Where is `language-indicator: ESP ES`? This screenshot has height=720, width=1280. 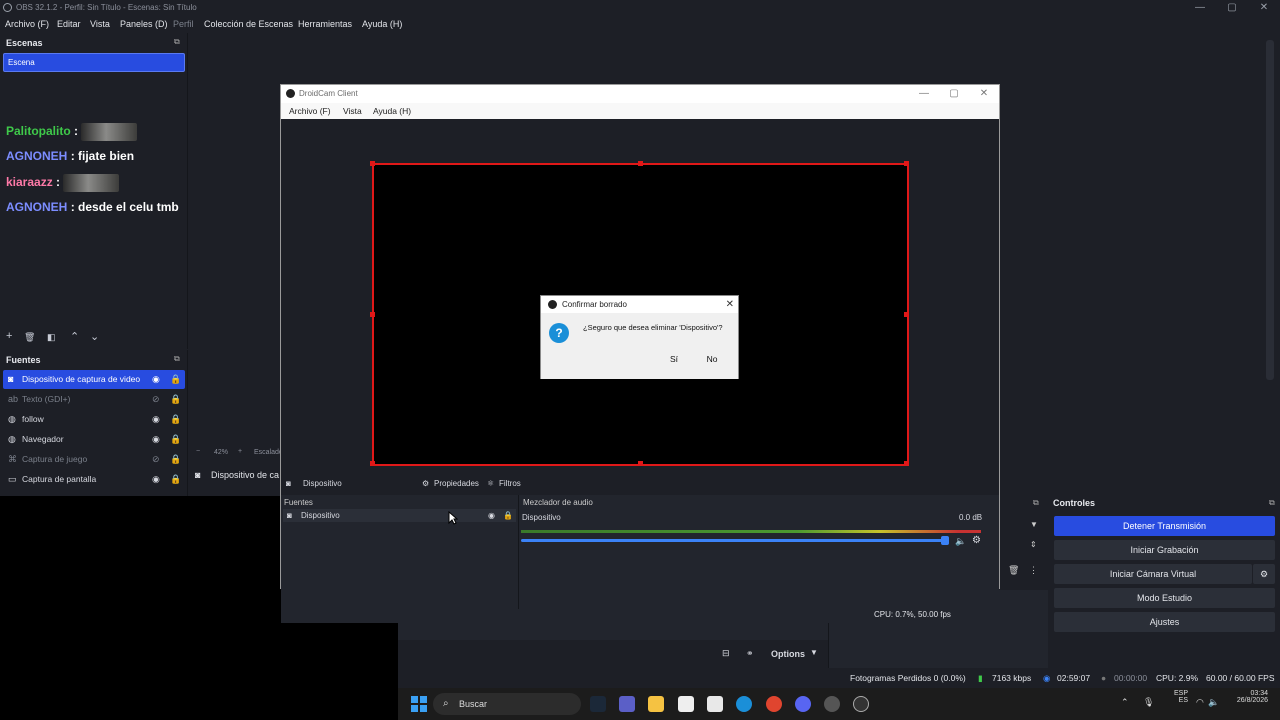
language-indicator: ESP ES is located at coordinates (1173, 697).